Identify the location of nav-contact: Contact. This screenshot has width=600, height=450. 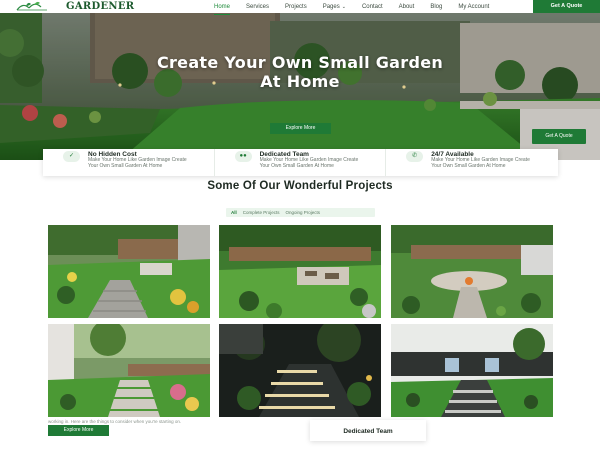
(372, 8).